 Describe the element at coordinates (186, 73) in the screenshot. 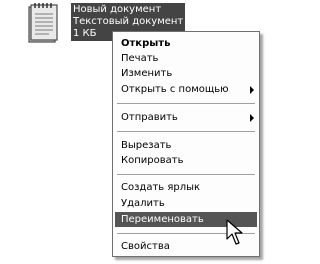

I see `menu-item-edit: Изменить` at that location.